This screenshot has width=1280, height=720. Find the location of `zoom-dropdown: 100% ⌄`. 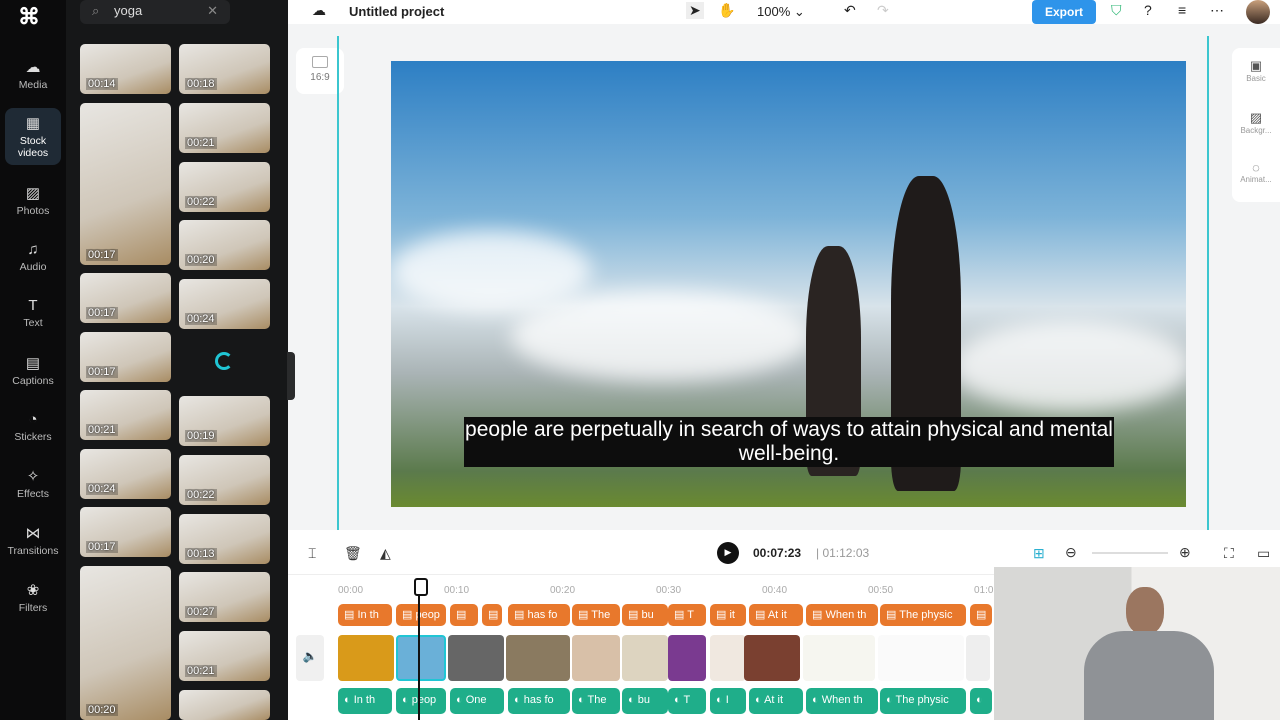

zoom-dropdown: 100% ⌄ is located at coordinates (781, 12).